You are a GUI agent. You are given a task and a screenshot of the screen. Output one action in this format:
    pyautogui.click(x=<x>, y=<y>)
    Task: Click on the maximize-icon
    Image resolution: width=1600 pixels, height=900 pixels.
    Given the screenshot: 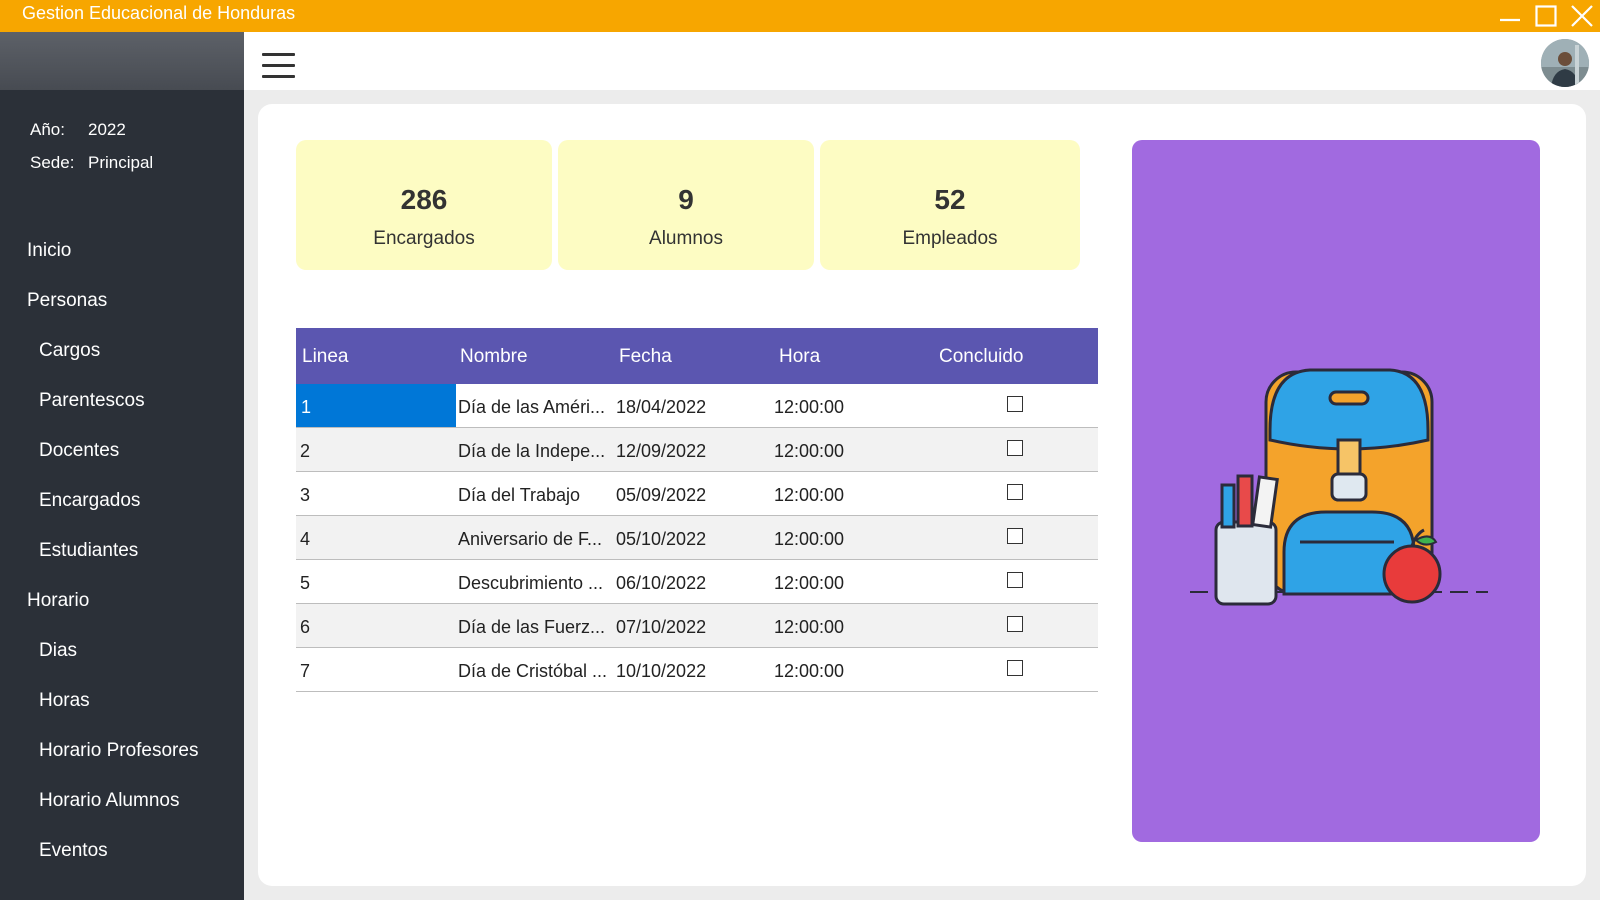 What is the action you would take?
    pyautogui.click(x=1546, y=16)
    